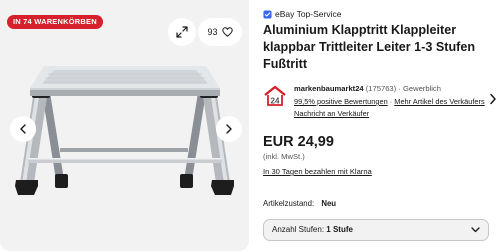 The height and width of the screenshot is (251, 500). I want to click on seller-type: Gewerblich, so click(421, 88).